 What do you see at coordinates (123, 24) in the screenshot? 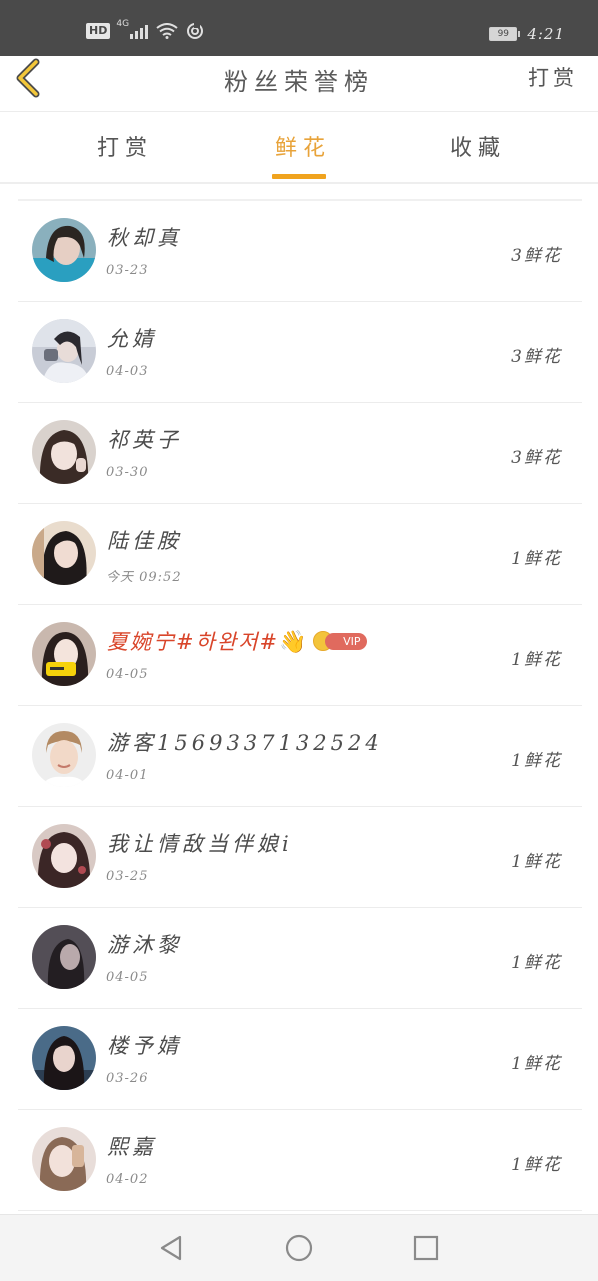
I see `network-type: 4G` at bounding box center [123, 24].